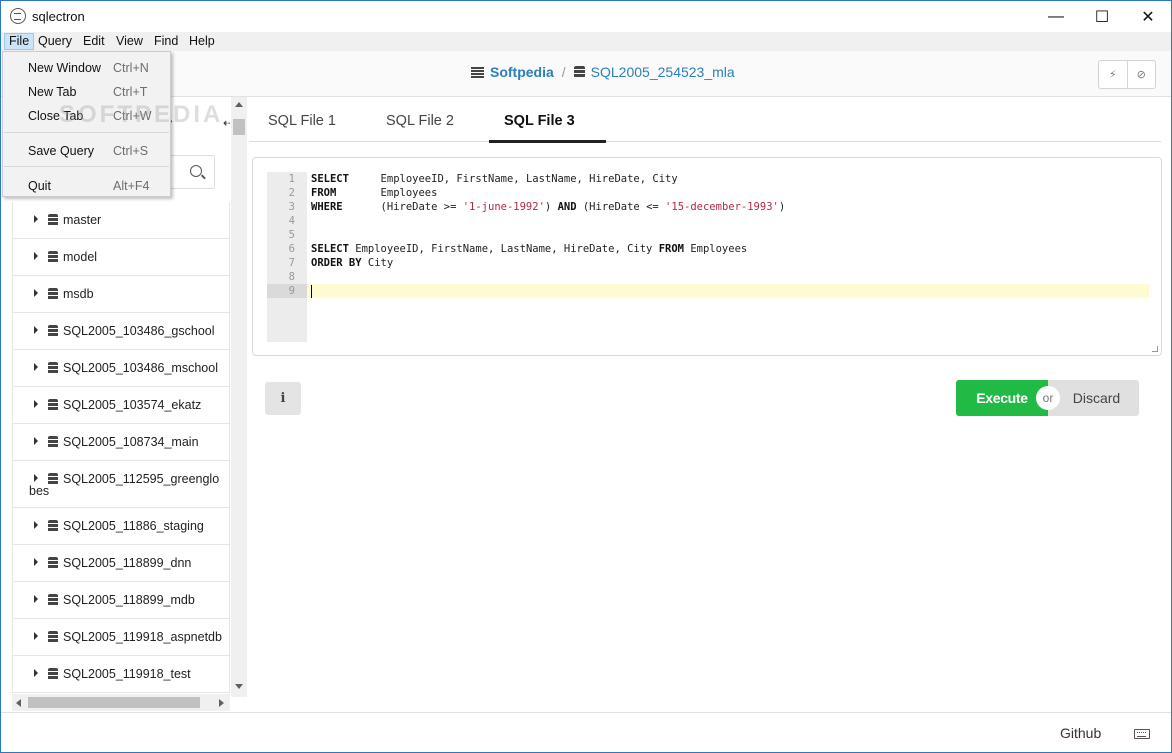 The image size is (1172, 753). I want to click on search-icon, so click(196, 171).